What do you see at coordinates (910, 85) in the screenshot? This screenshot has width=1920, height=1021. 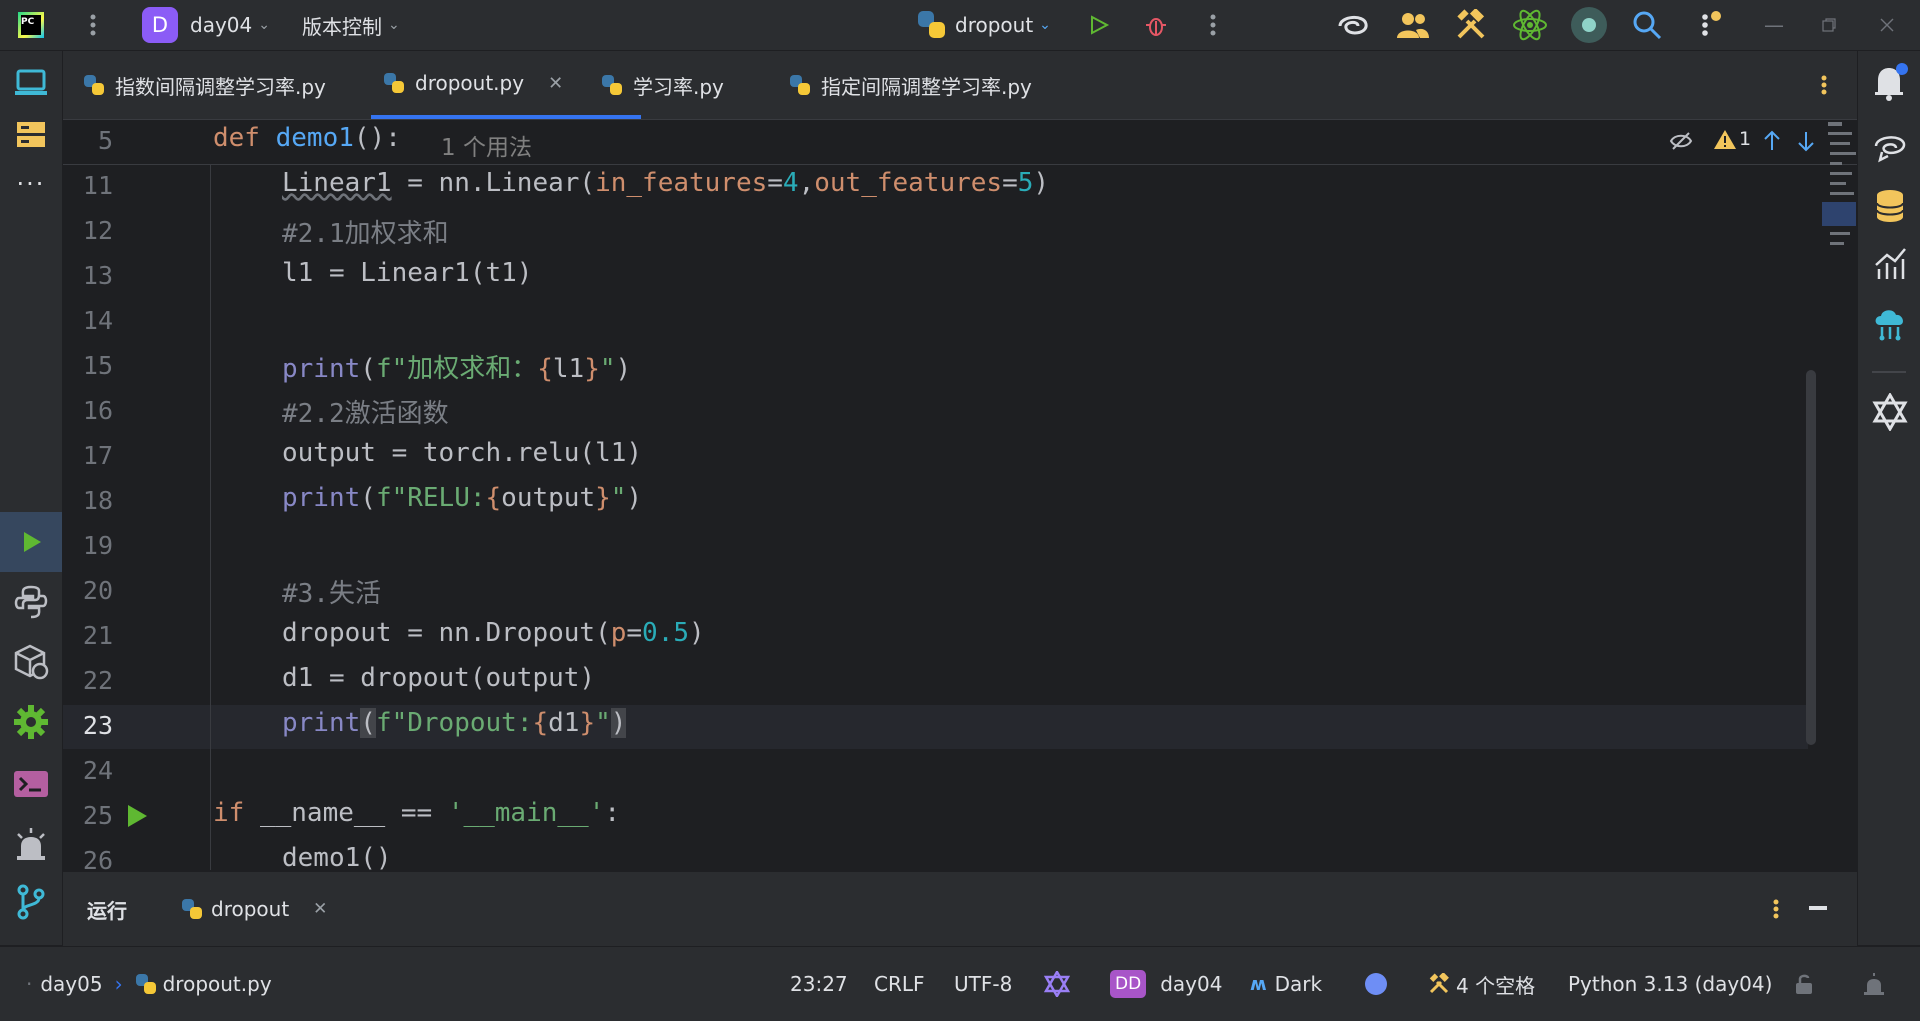 I see `tab-step-lr: 指定间隔调整学习率.py` at bounding box center [910, 85].